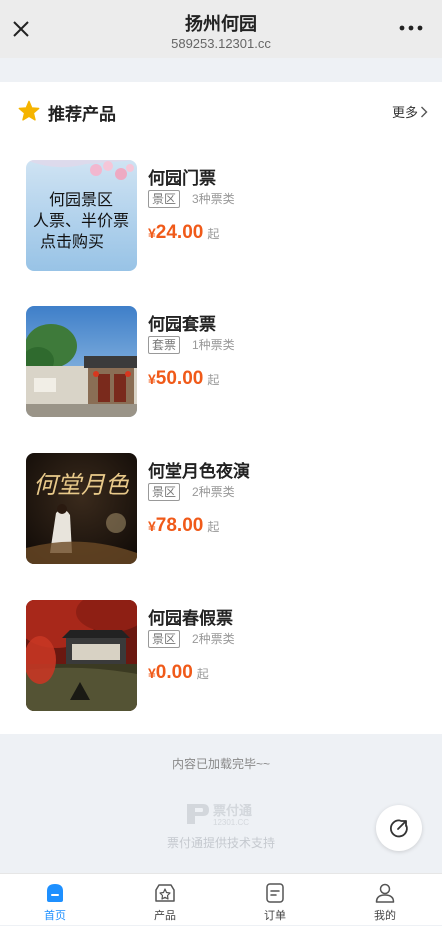 Image resolution: width=442 pixels, height=926 pixels. Describe the element at coordinates (275, 916) in the screenshot. I see `tab-label: 订单` at that location.